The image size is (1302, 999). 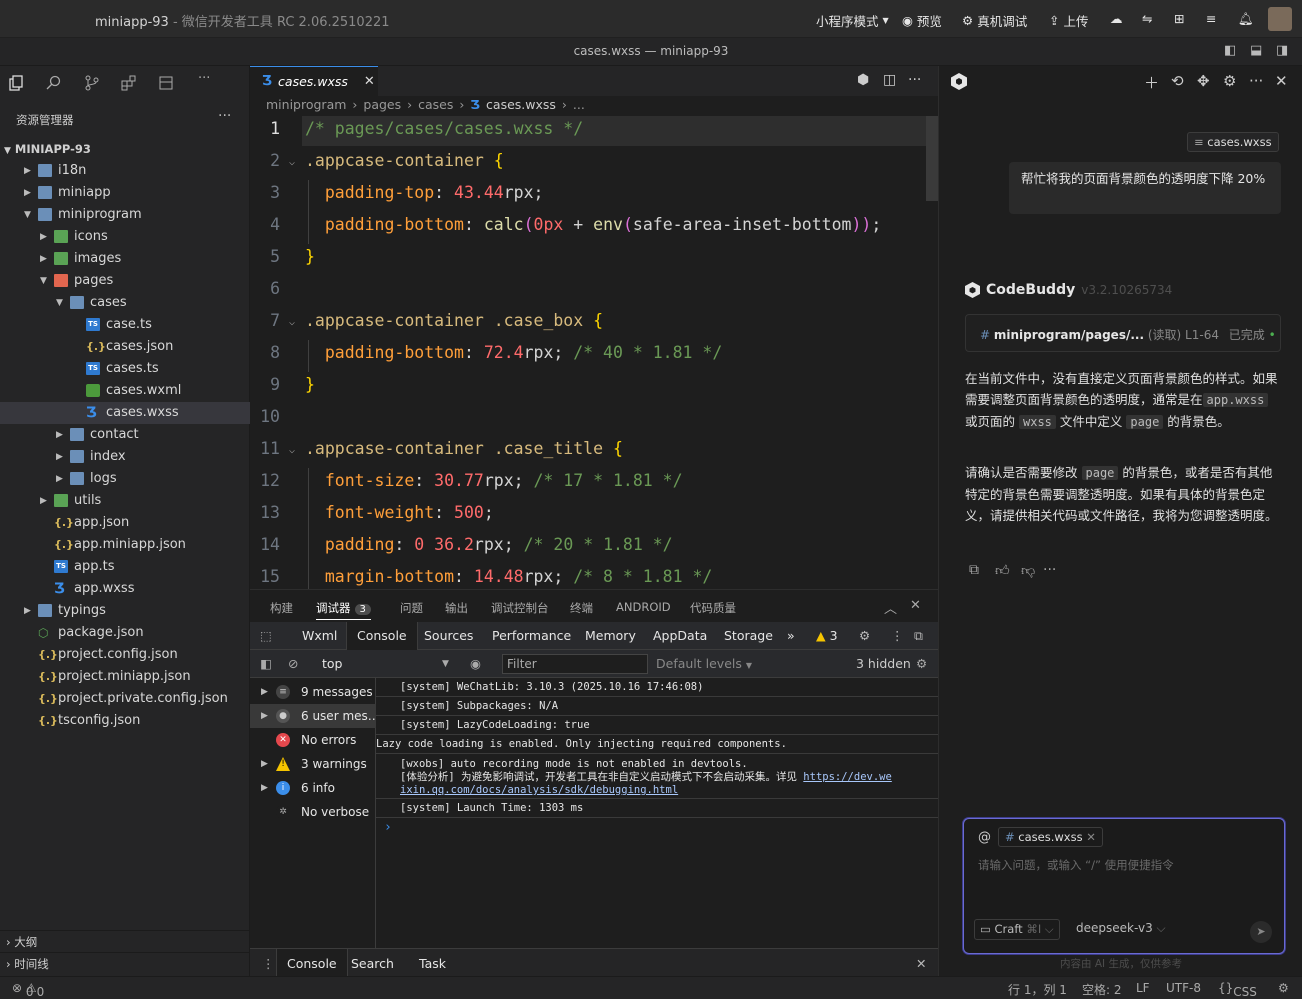 What do you see at coordinates (399, 512) in the screenshot?
I see `code-line: font-weight: 500;` at bounding box center [399, 512].